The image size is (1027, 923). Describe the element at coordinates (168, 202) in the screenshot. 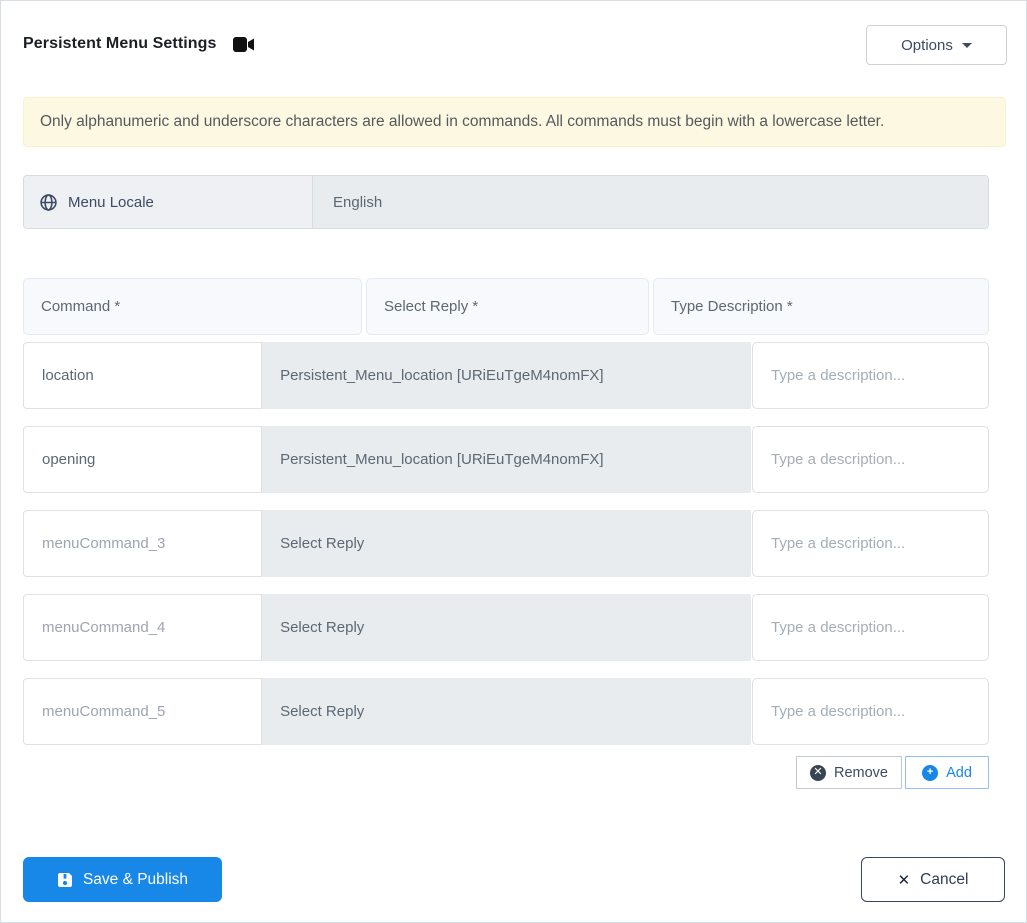

I see `menu-locale-label: Menu Locale` at that location.